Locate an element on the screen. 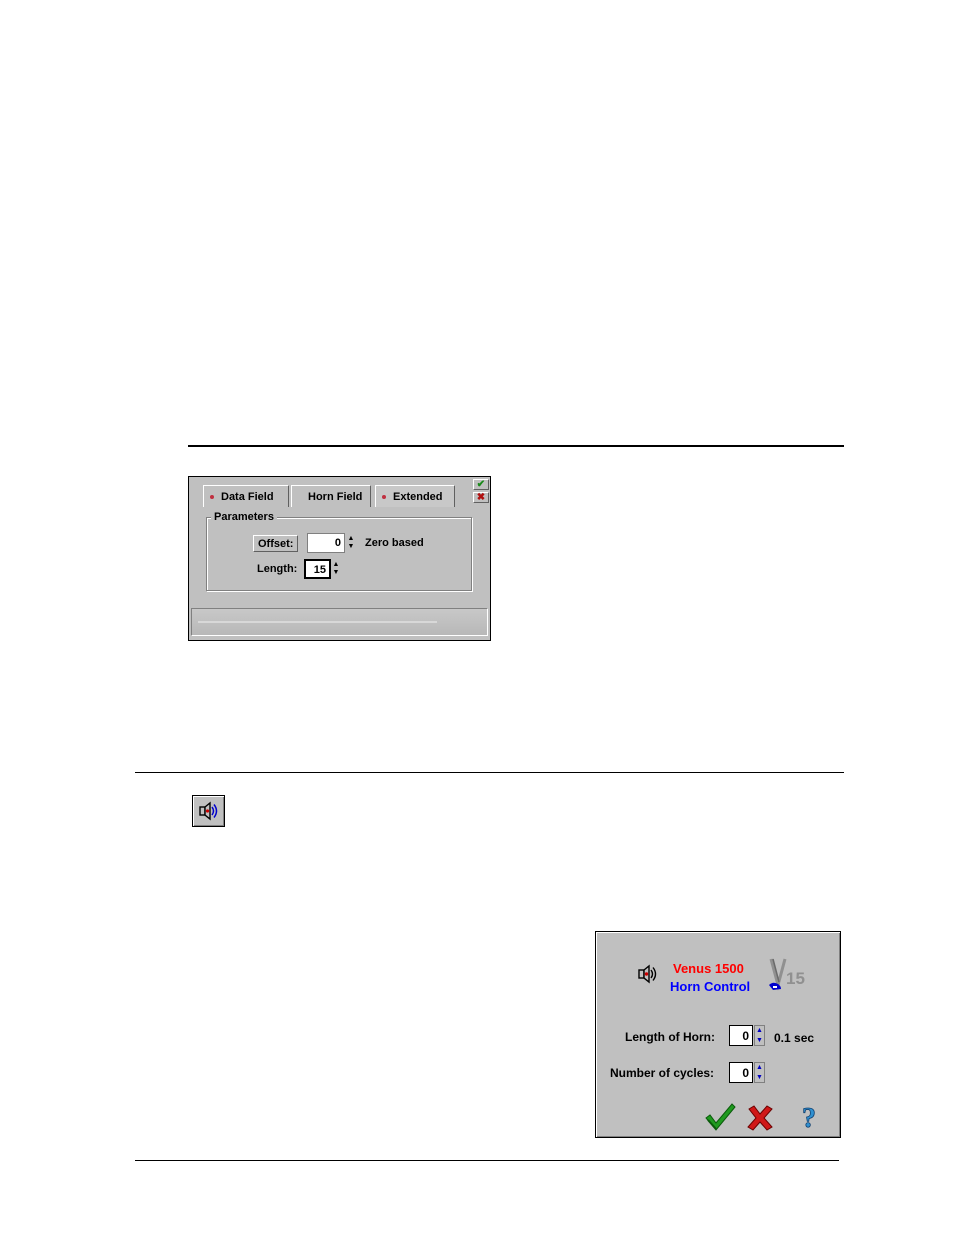 The image size is (954, 1235). group-title: Parameters is located at coordinates (244, 517).